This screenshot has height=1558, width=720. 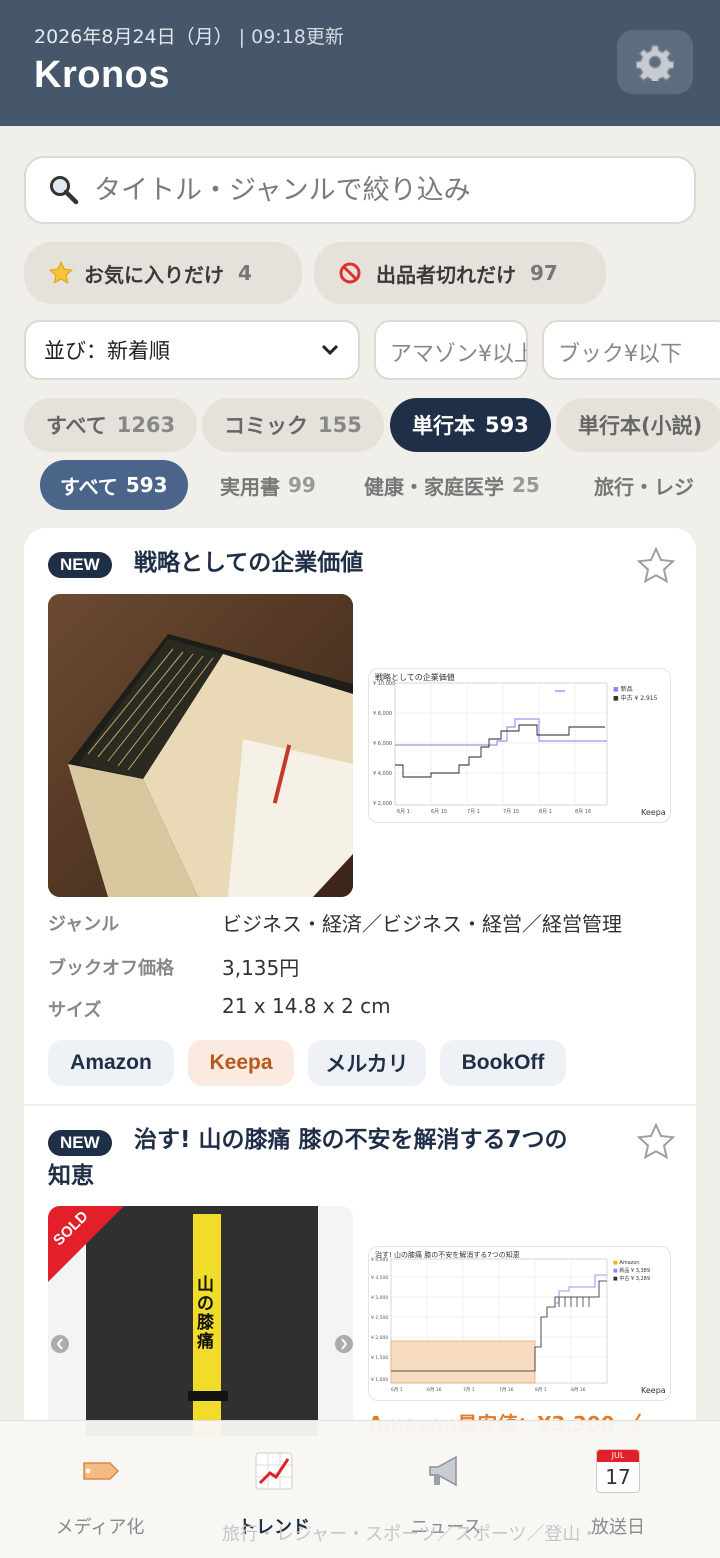 What do you see at coordinates (248, 563) in the screenshot?
I see `book-title: 戦略としての企業価値` at bounding box center [248, 563].